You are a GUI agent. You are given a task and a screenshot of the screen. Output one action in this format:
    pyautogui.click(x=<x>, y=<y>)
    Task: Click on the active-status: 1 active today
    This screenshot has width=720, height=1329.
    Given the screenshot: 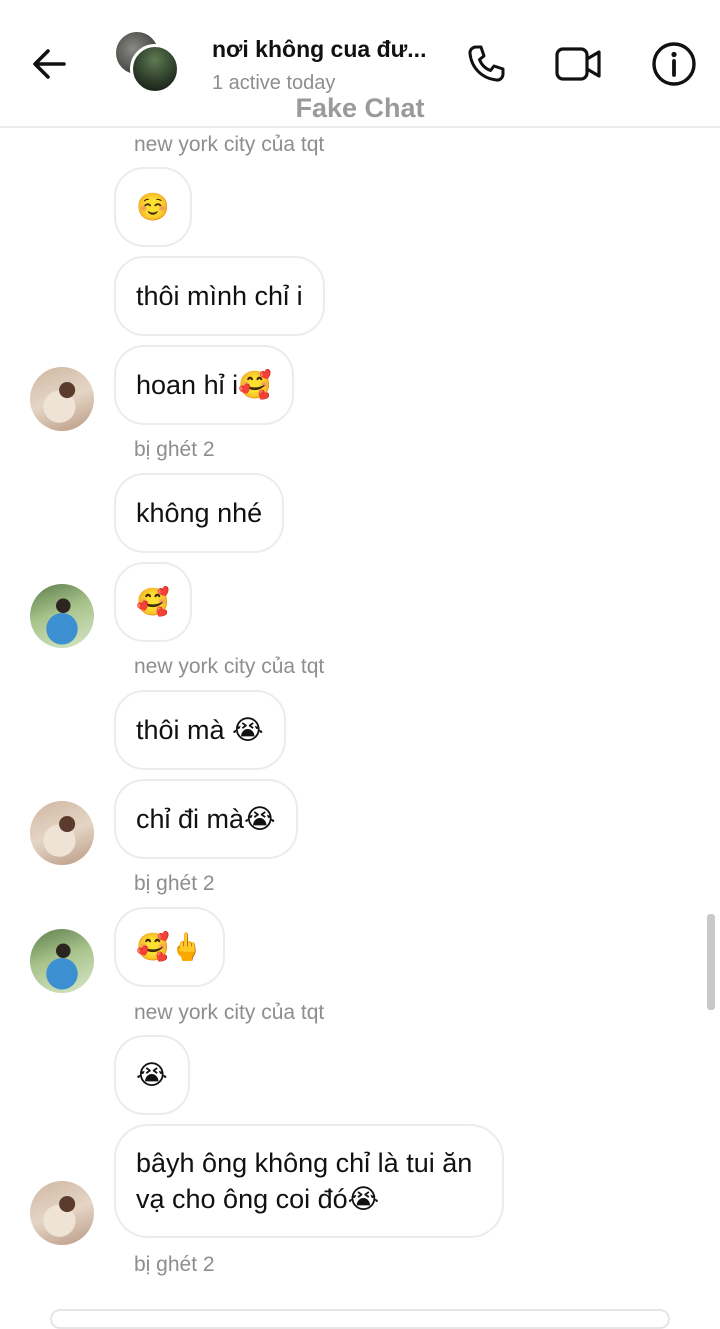 What is the action you would take?
    pyautogui.click(x=274, y=83)
    